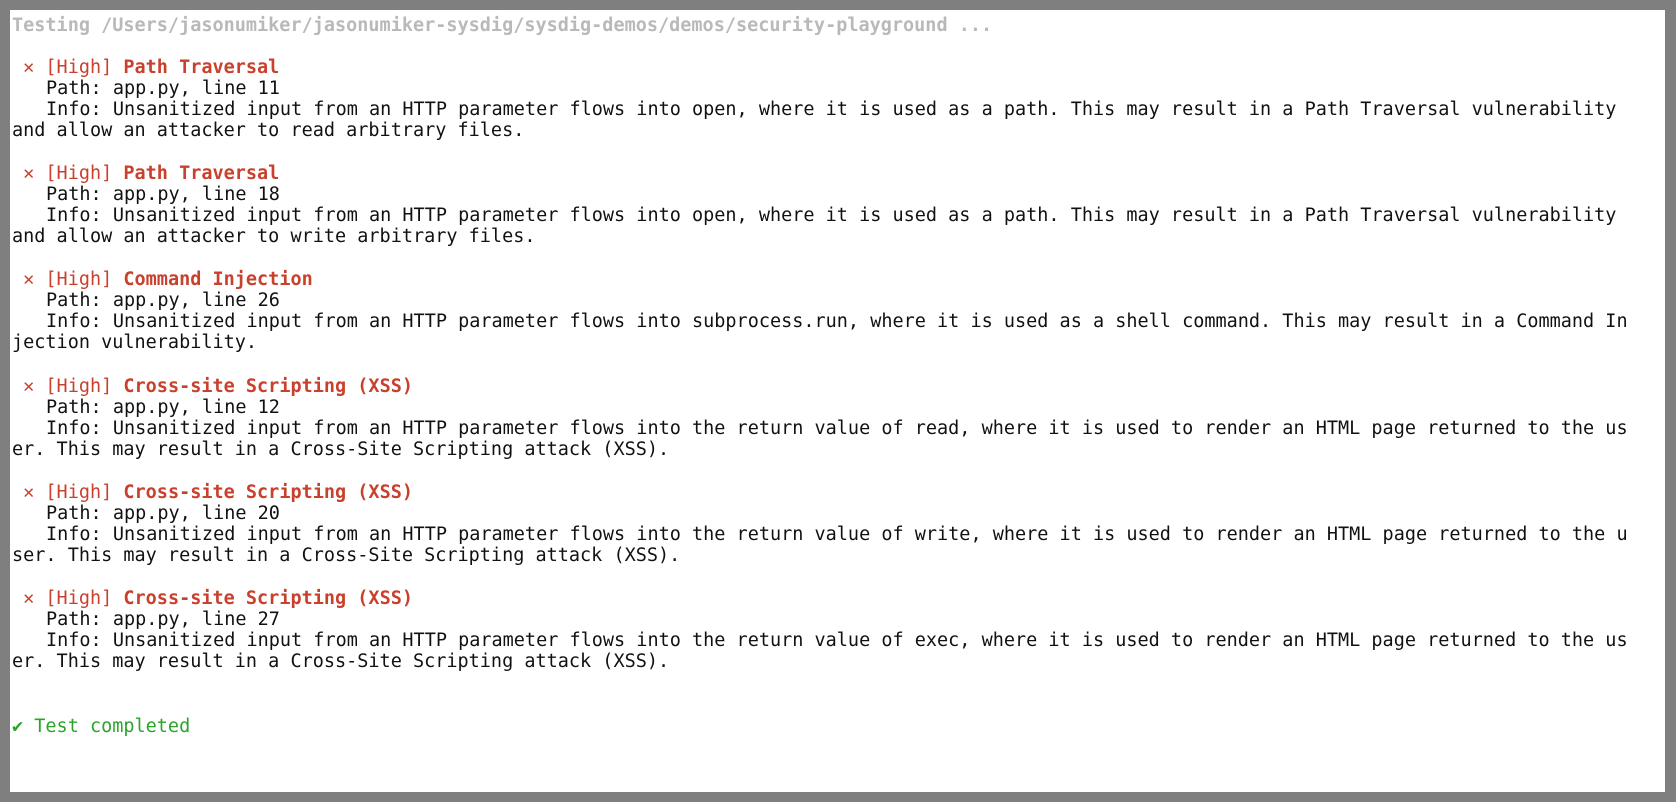  What do you see at coordinates (163, 619) in the screenshot?
I see `issue-path: Path: app.py, line 27` at bounding box center [163, 619].